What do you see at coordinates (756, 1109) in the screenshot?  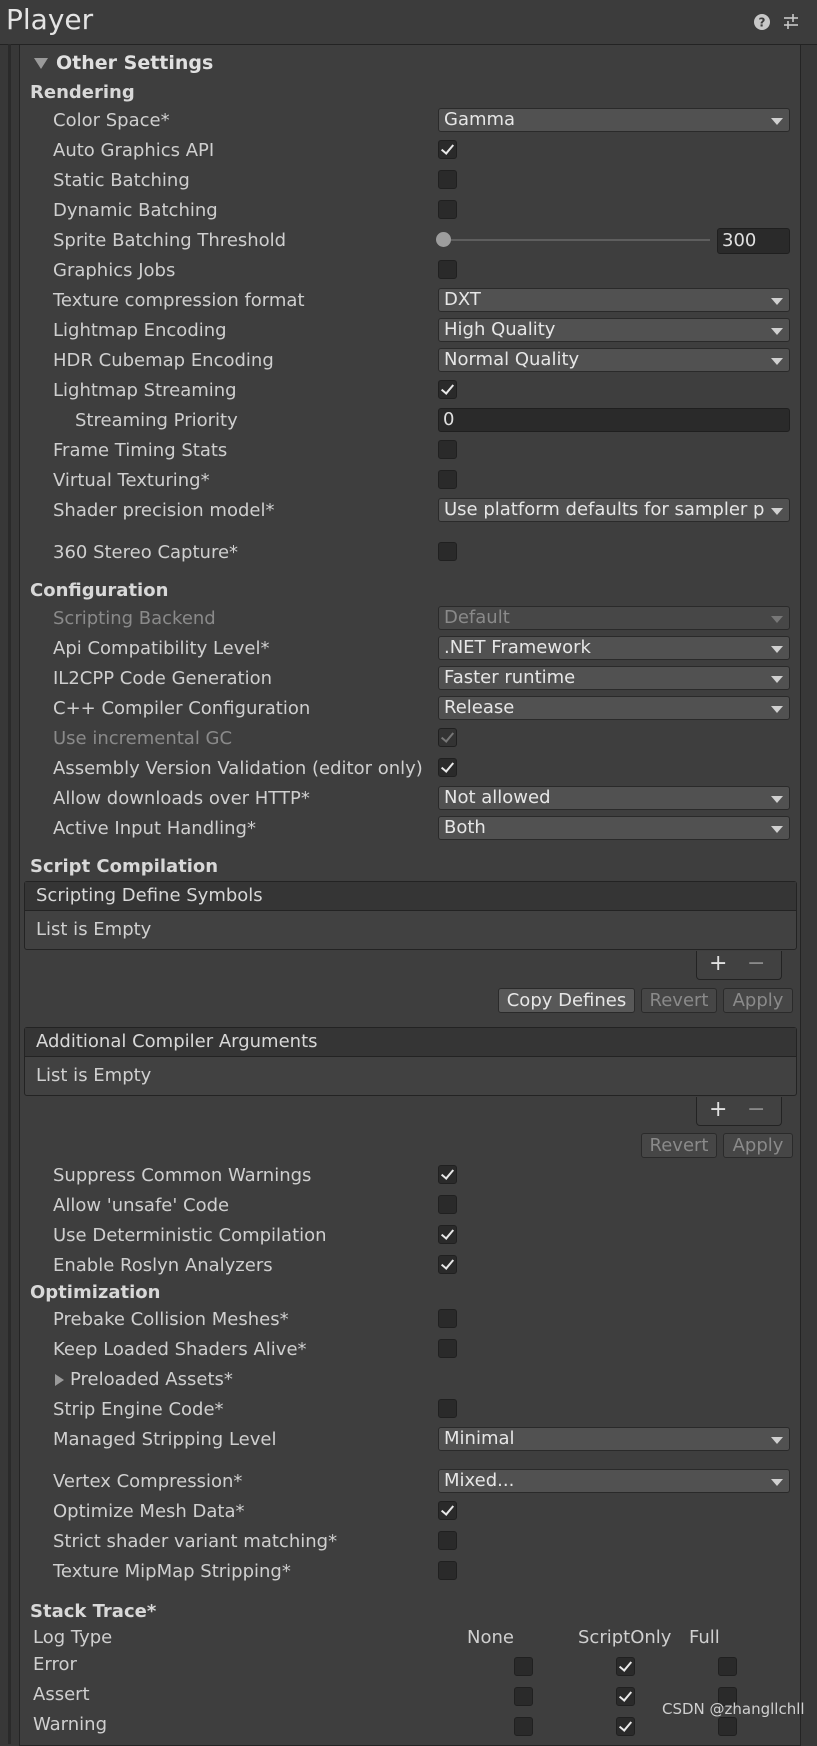 I see `compiler-args-remove-button: −` at bounding box center [756, 1109].